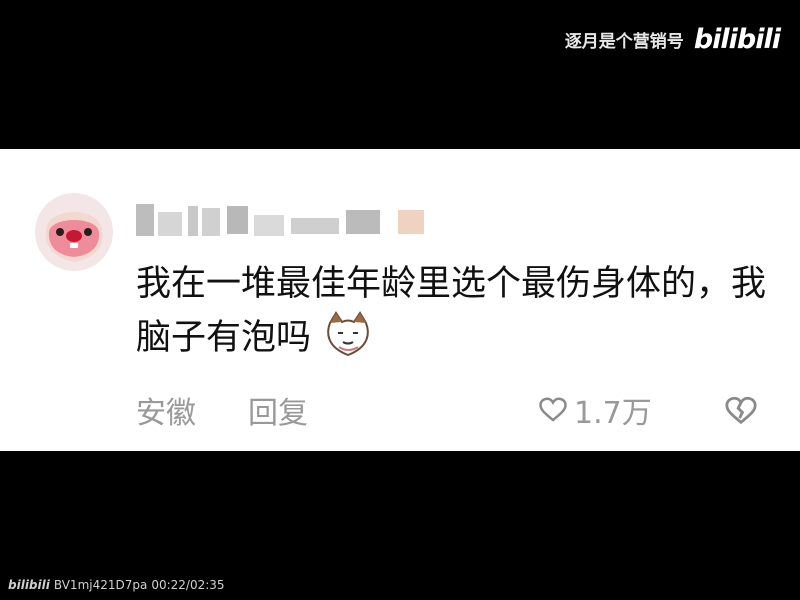 This screenshot has height=600, width=800. What do you see at coordinates (100, 585) in the screenshot?
I see `video-id: BV1mj421D7pa` at bounding box center [100, 585].